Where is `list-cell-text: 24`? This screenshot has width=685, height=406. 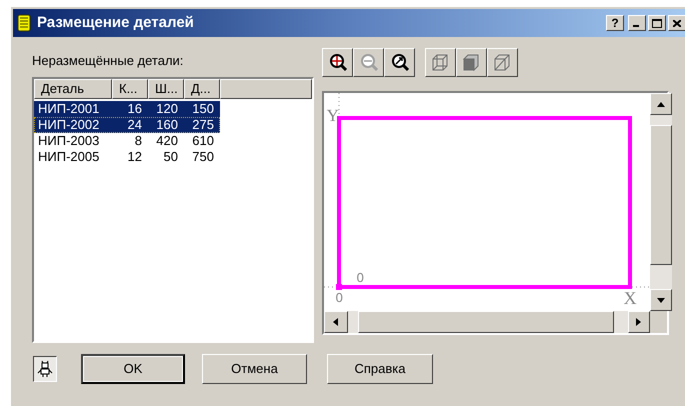
list-cell-text: 24 is located at coordinates (134, 125).